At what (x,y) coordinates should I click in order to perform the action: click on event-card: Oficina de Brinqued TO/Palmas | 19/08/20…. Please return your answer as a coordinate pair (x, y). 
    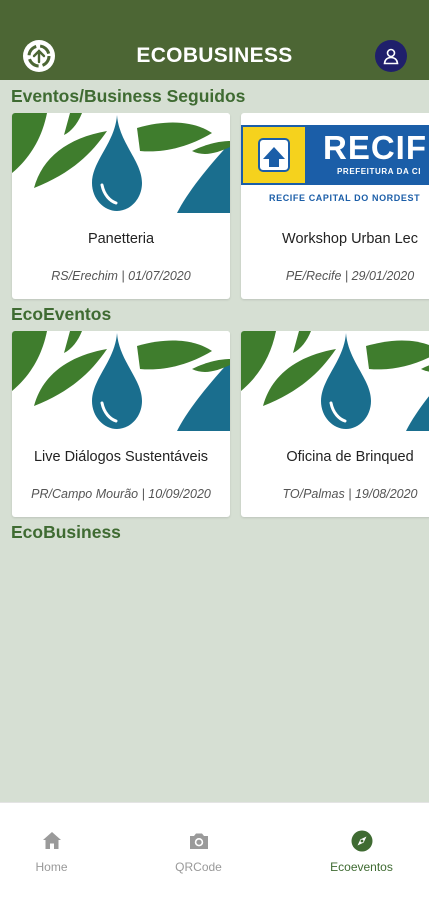
    Looking at the image, I should click on (335, 424).